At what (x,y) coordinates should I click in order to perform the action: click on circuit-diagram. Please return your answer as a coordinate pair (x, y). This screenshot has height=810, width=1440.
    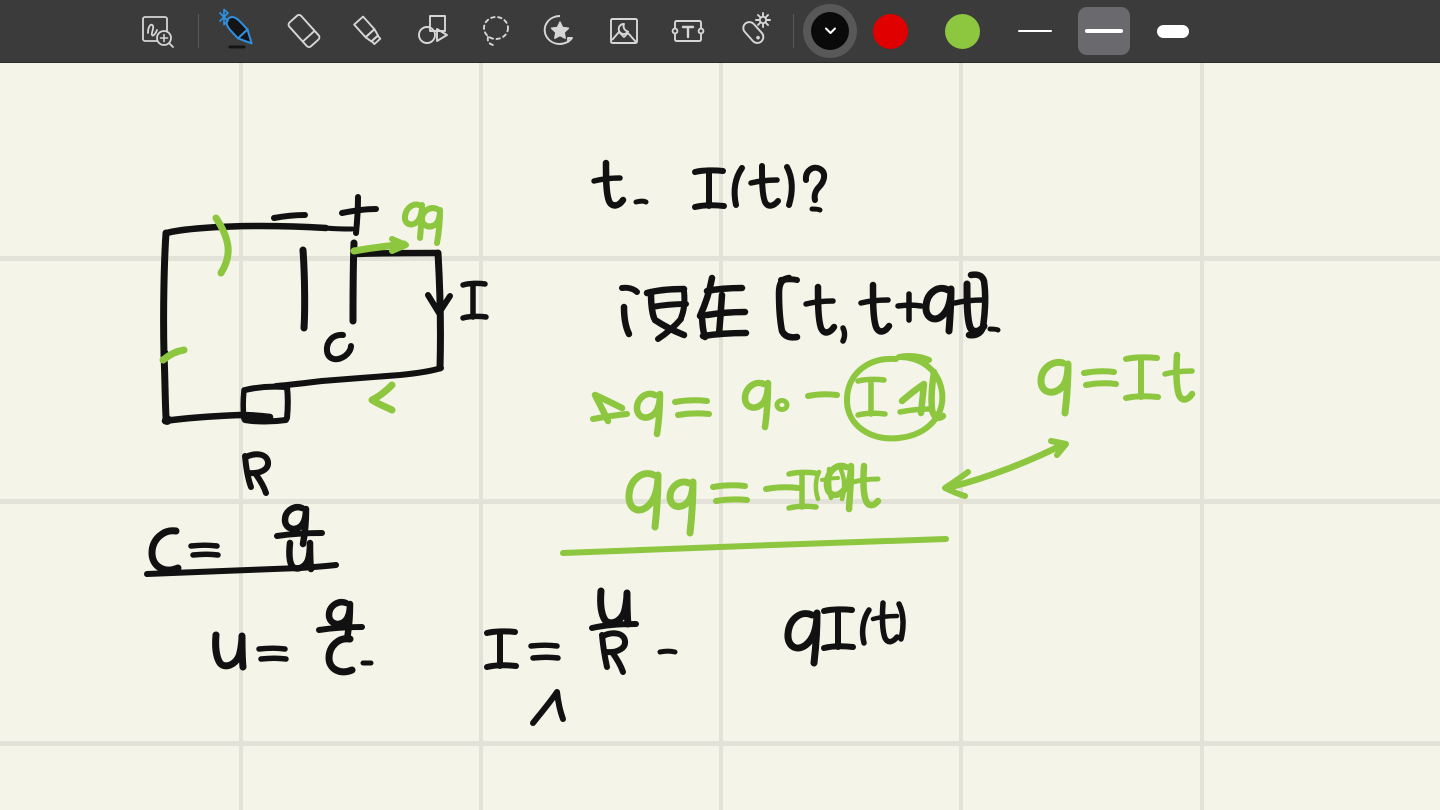
    Looking at the image, I should click on (306, 323).